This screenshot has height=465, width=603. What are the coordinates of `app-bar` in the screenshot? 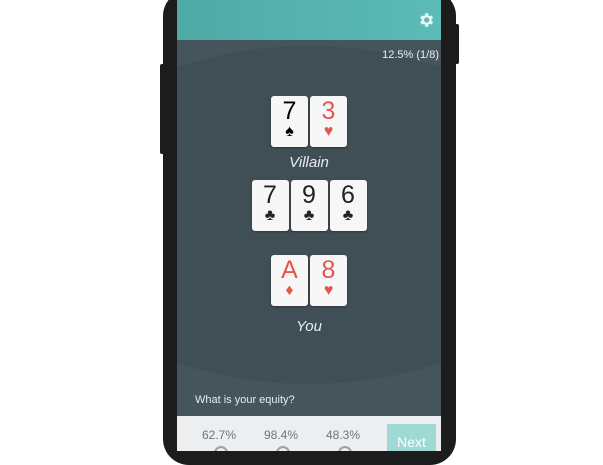 It's located at (309, 20).